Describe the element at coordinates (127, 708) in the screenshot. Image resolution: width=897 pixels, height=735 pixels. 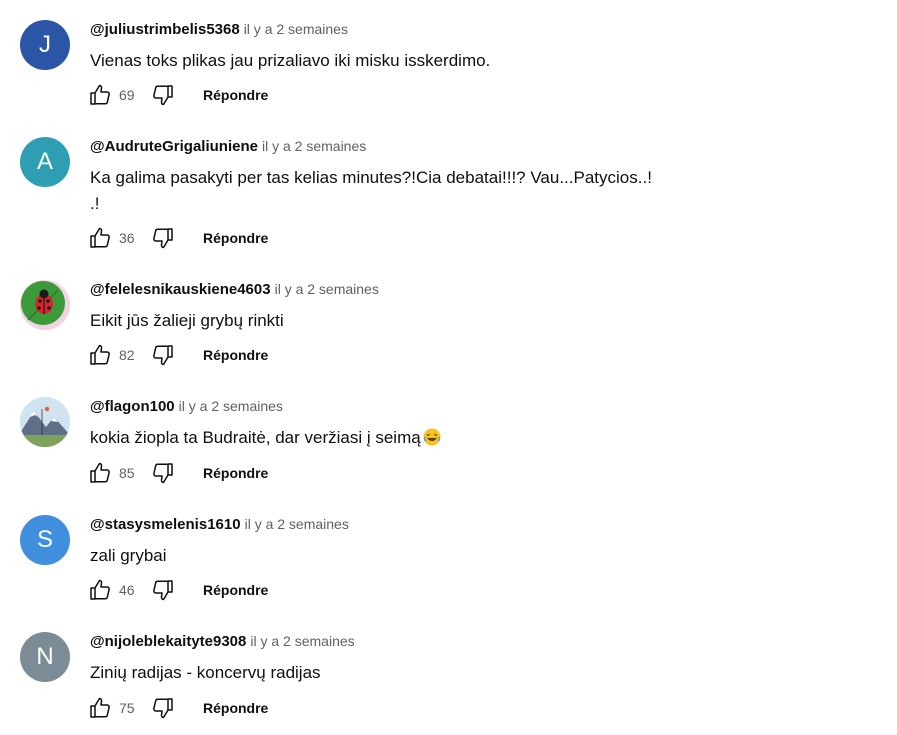
I see `like-count: 75` at that location.